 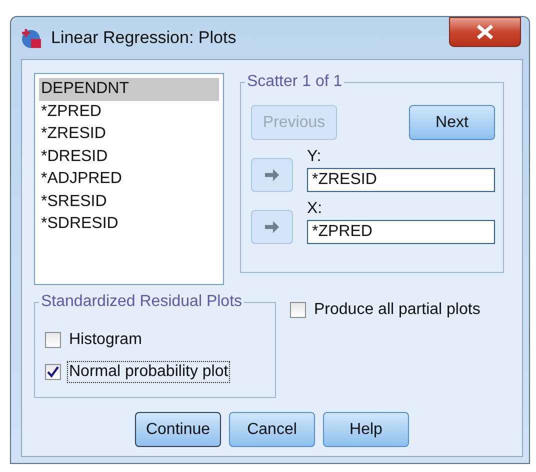 What do you see at coordinates (148, 372) in the screenshot?
I see `checkbox-label: Normal probability plot` at bounding box center [148, 372].